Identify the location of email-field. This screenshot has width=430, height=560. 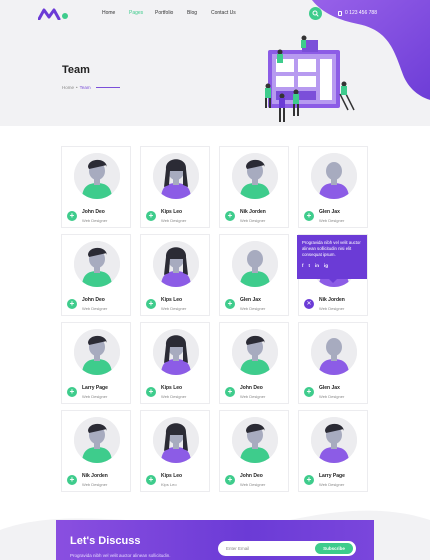
(271, 548).